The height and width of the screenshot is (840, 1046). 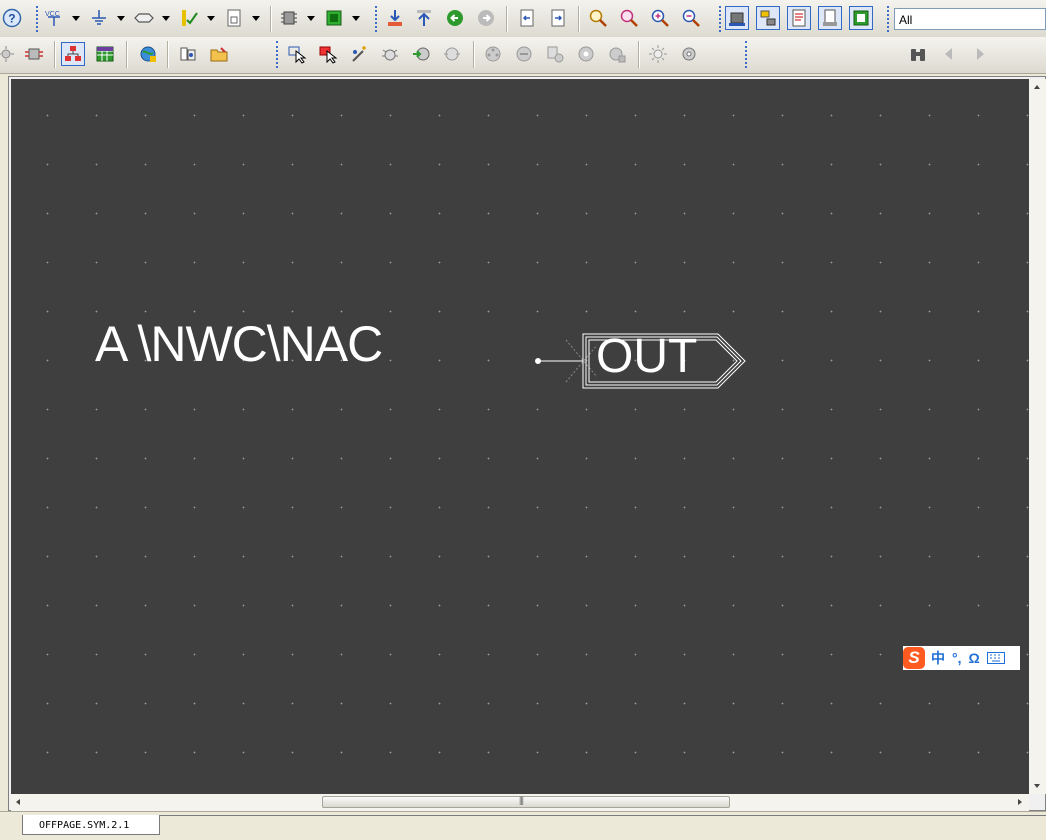 I want to click on horizontal-scroll-thumb, so click(x=526, y=801).